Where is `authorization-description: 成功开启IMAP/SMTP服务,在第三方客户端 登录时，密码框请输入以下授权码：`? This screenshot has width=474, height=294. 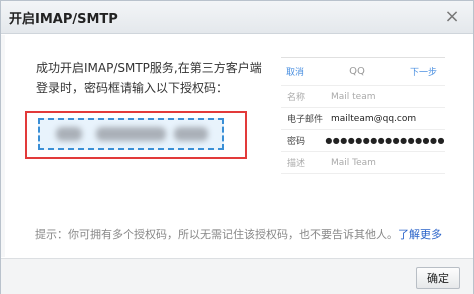
authorization-description: 成功开启IMAP/SMTP服务,在第三方客户端 登录时，密码框请输入以下授权码： is located at coordinates (156, 78).